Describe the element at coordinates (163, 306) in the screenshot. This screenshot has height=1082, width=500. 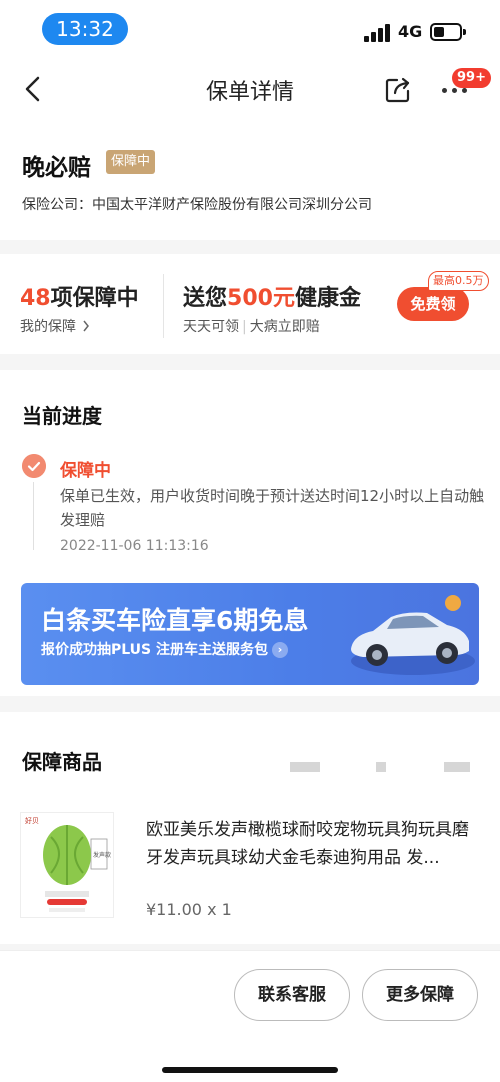
I see `divider` at that location.